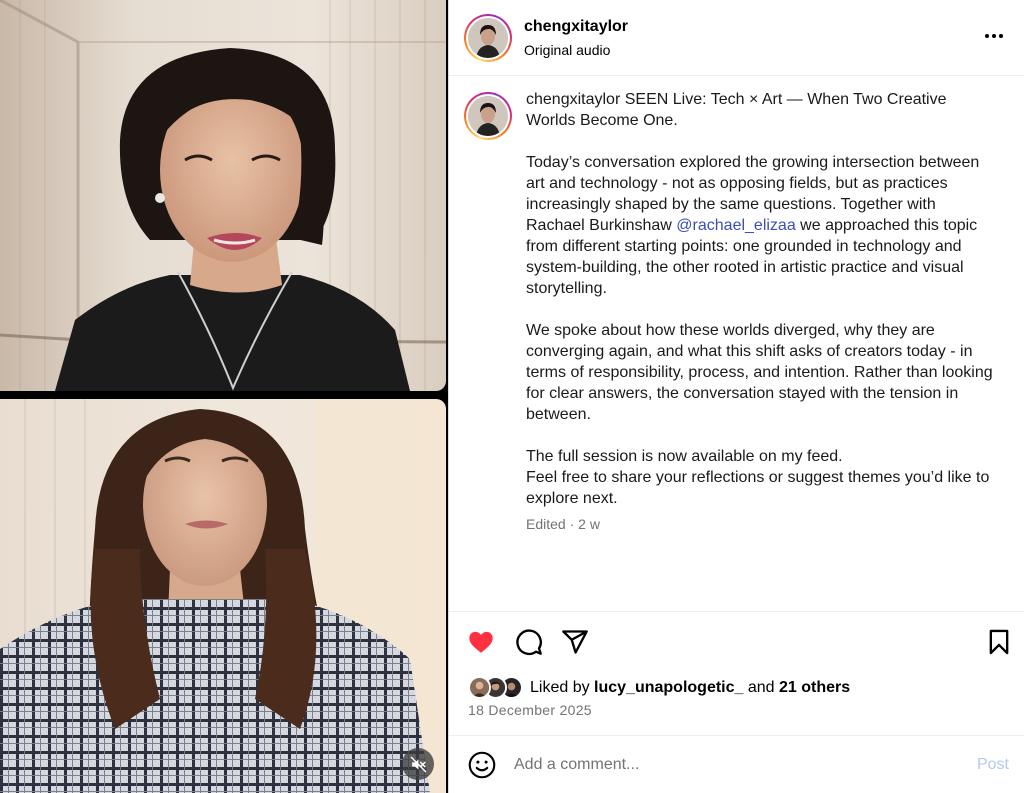  Describe the element at coordinates (761, 687) in the screenshot. I see `likes-and: and` at that location.